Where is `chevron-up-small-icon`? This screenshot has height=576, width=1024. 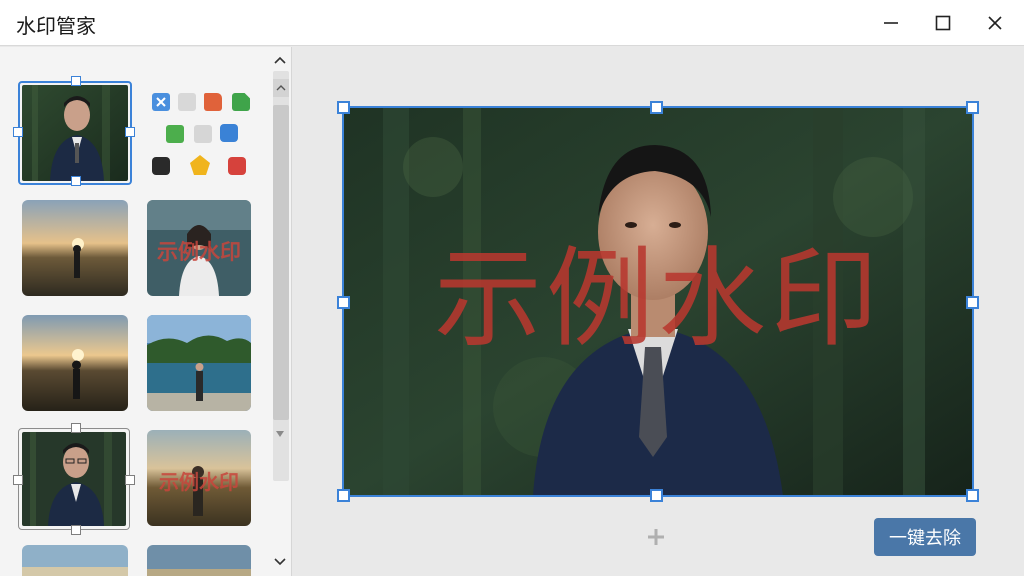 chevron-up-small-icon is located at coordinates (281, 88).